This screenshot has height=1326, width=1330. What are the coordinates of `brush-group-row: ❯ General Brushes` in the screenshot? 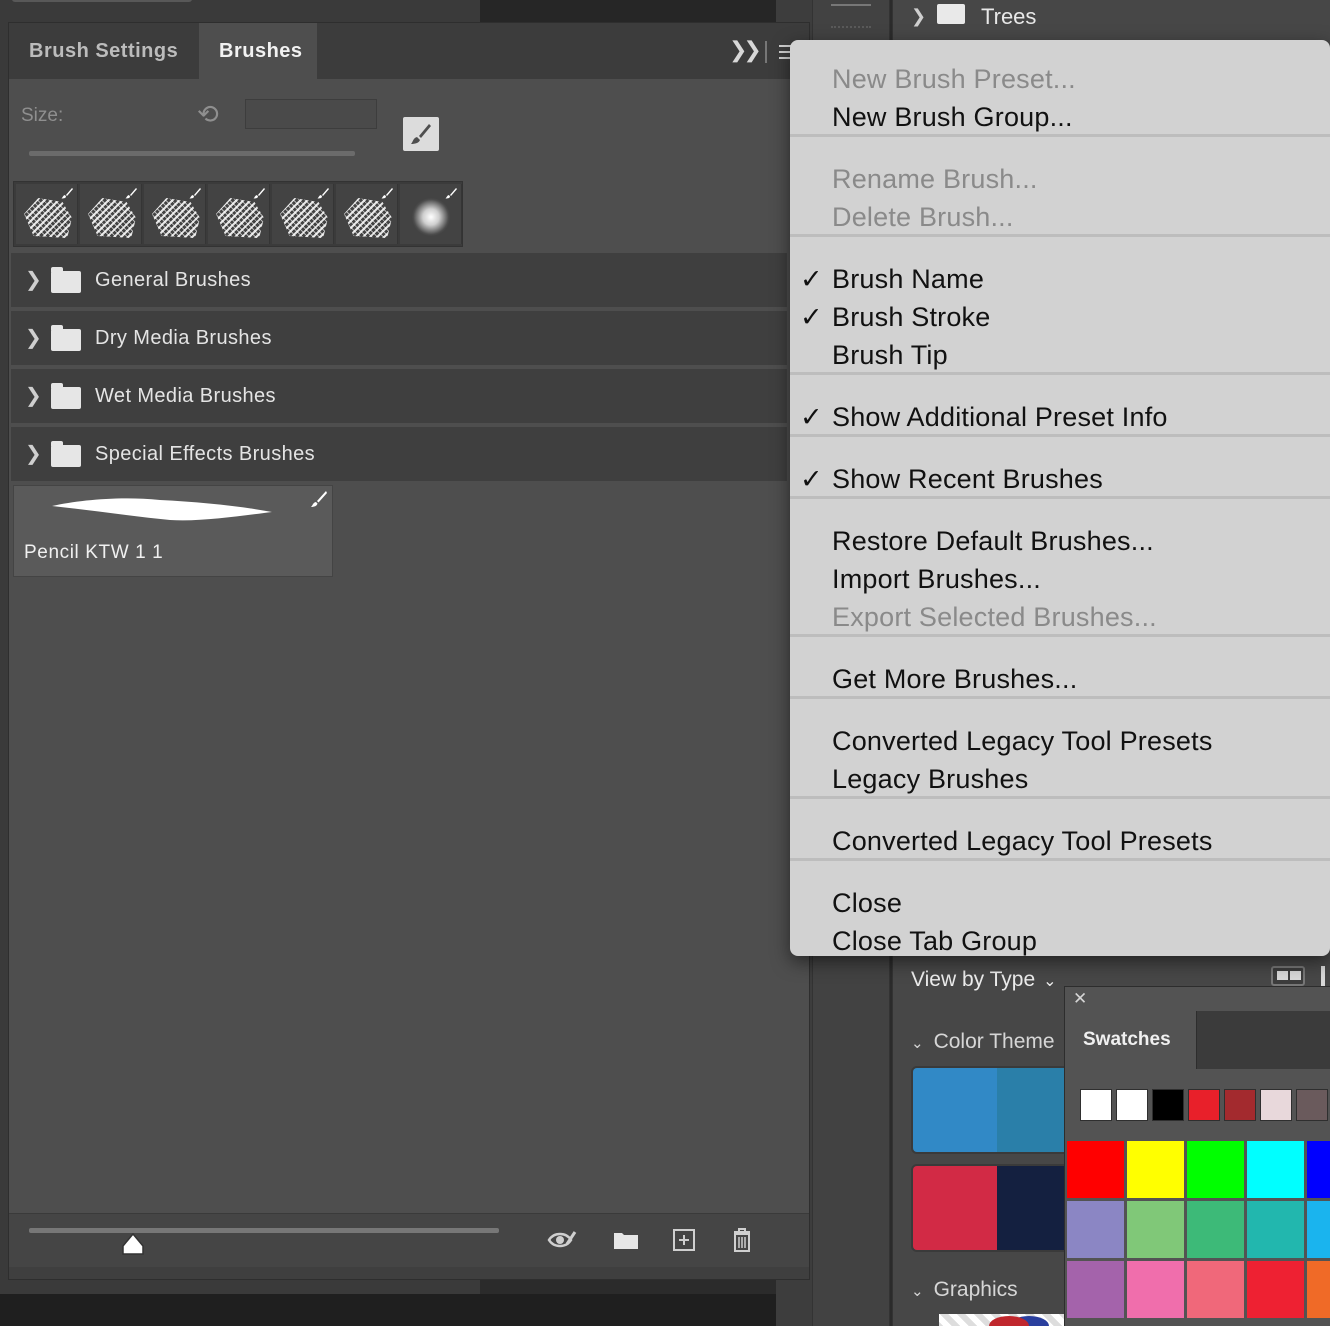 It's located at (399, 281).